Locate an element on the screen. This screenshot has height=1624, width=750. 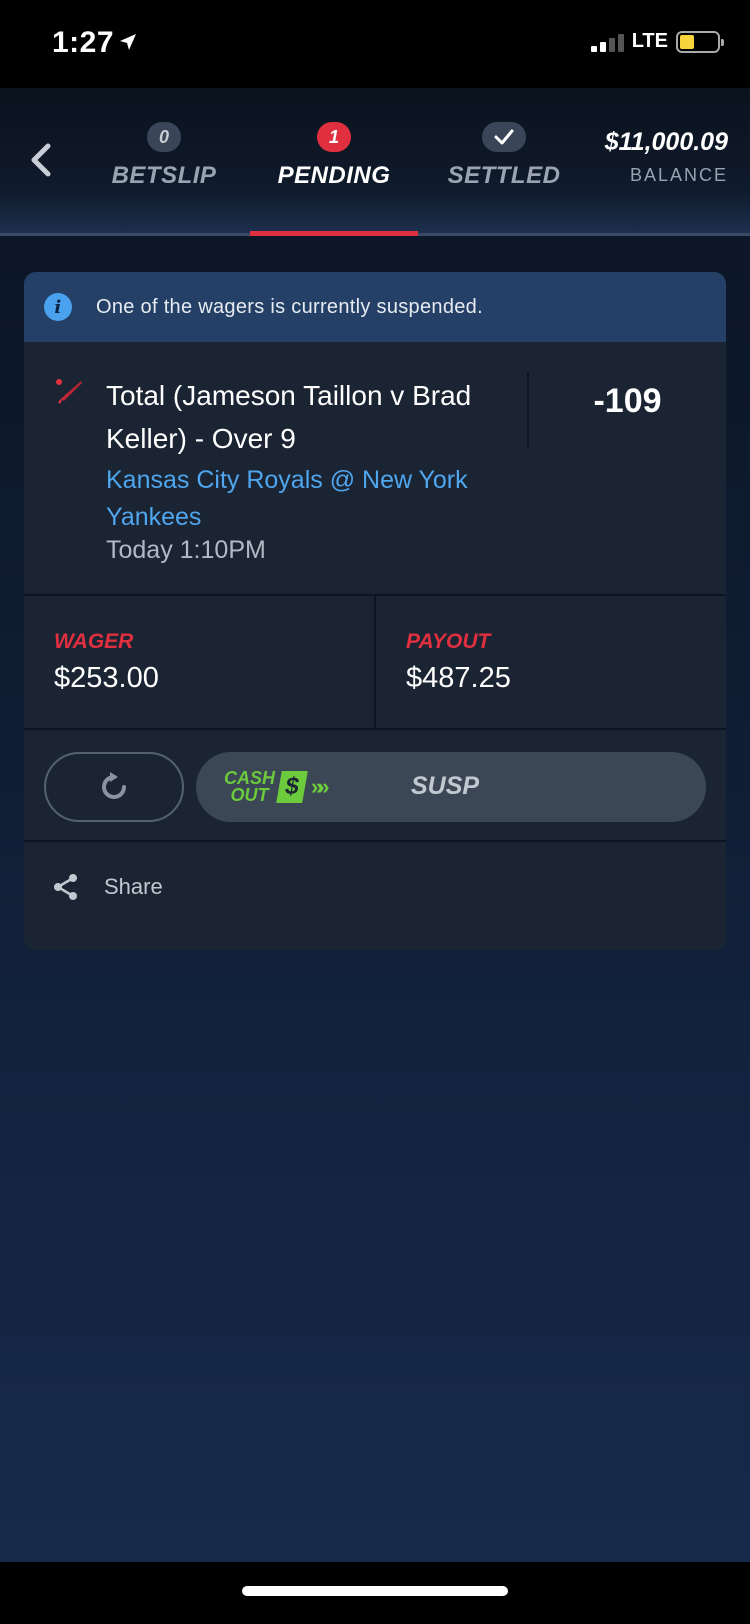
tab-pending: 1 PENDING is located at coordinates (334, 156).